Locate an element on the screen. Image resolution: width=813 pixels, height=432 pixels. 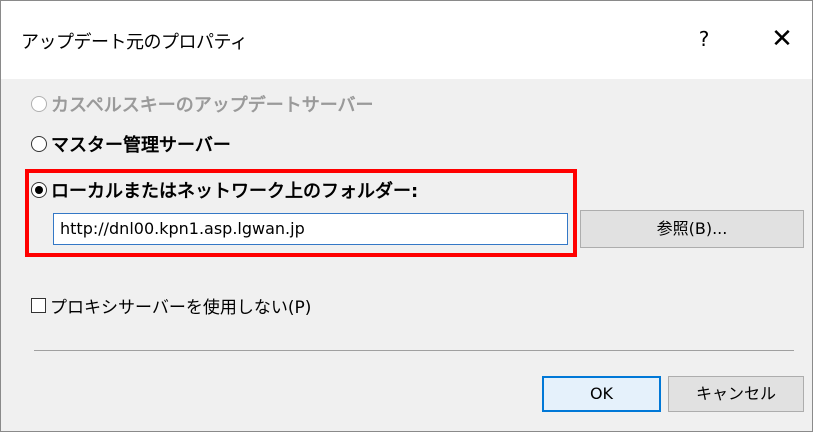
proxy-checkbox-row: プロキシサーバーを使用しない(P) is located at coordinates (171, 305).